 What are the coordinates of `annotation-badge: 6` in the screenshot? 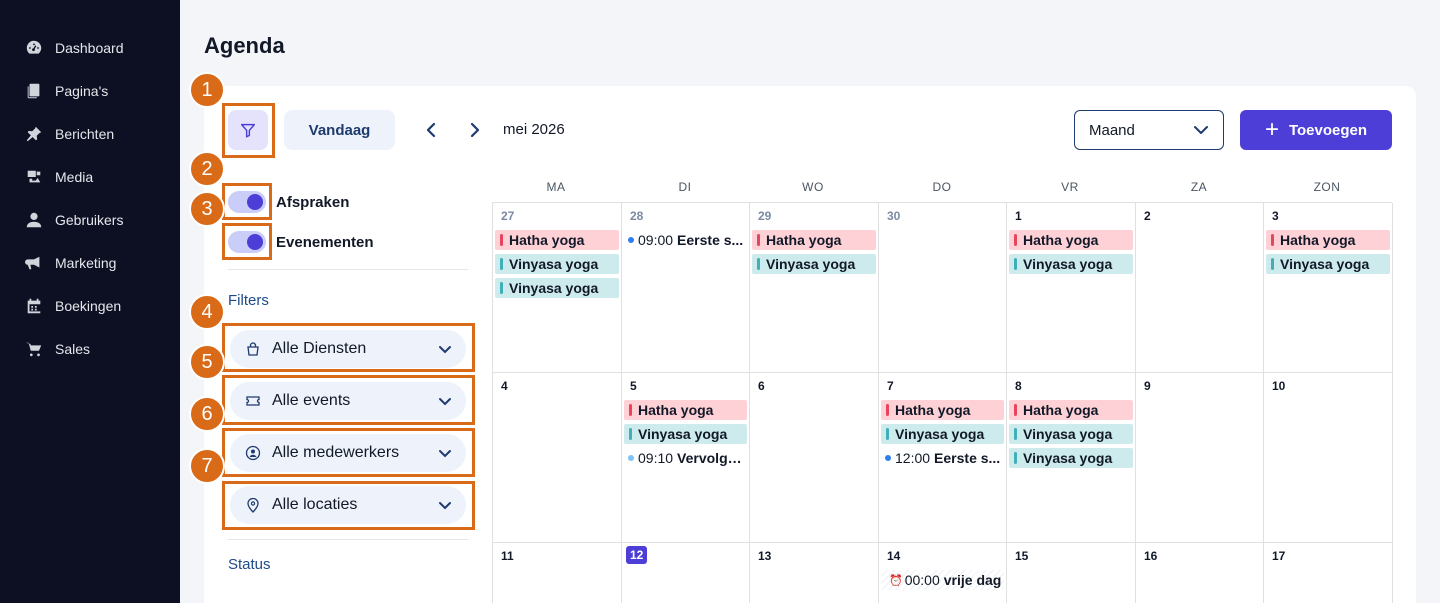 It's located at (207, 414).